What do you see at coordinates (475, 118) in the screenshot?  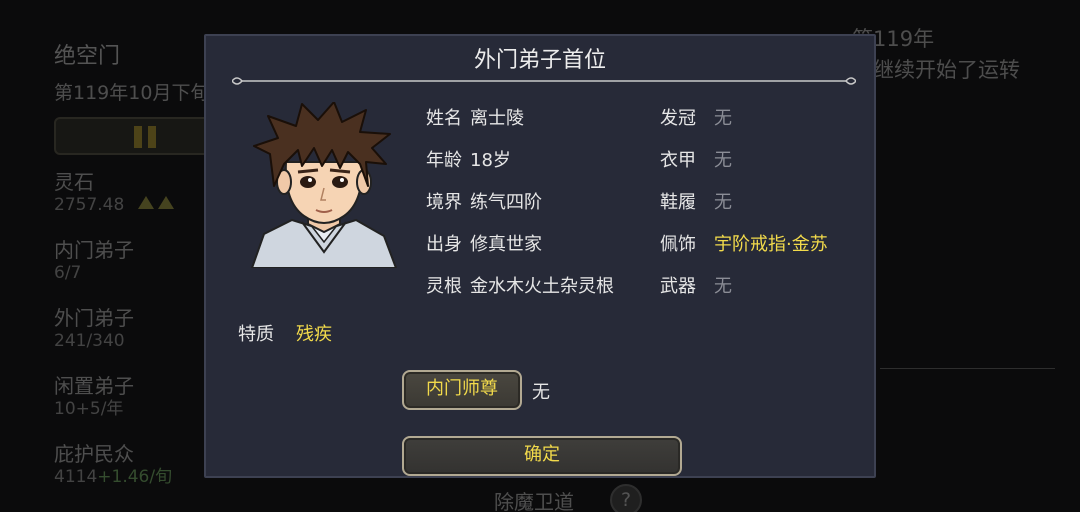 I see `info-name: 姓名 离士陵` at bounding box center [475, 118].